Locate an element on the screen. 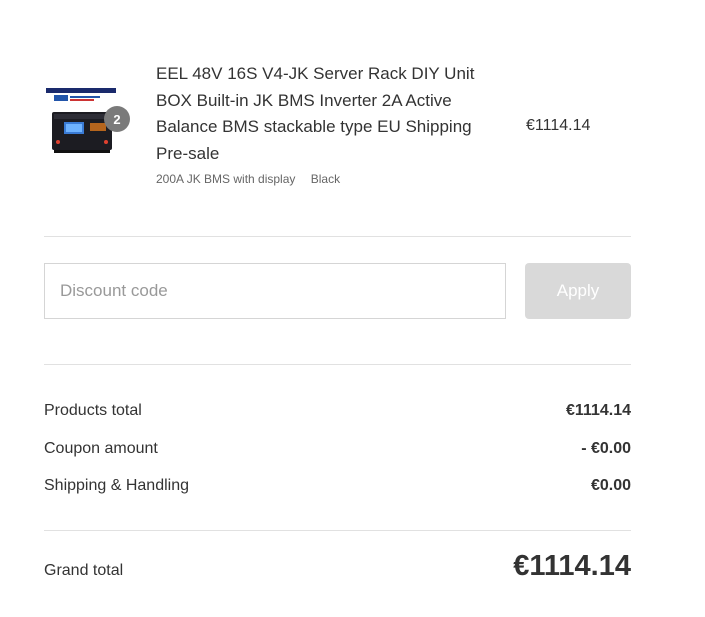  shipping-label: Shipping & Handling is located at coordinates (116, 485).